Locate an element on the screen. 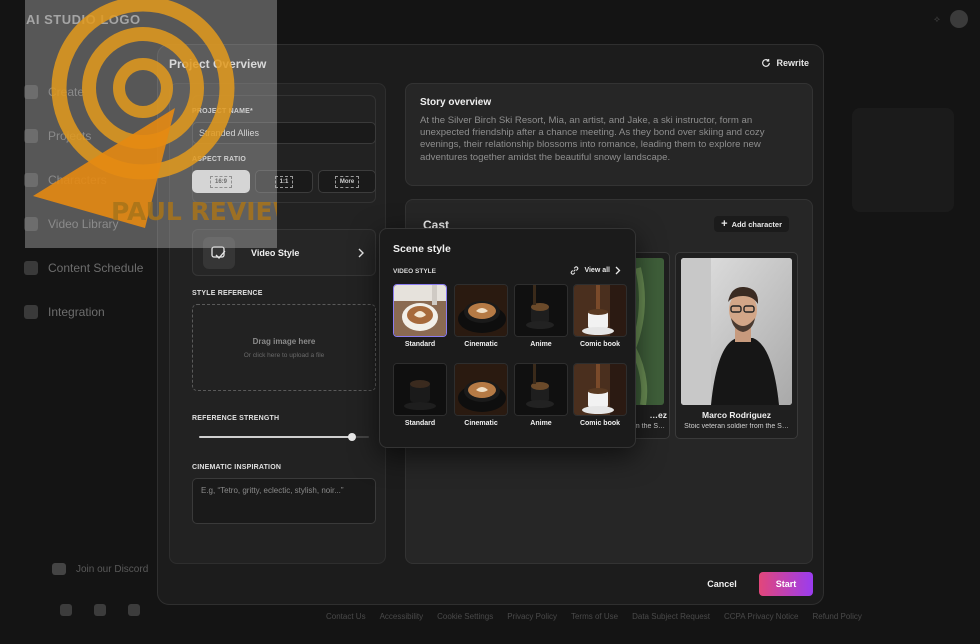  project-name-label: PROJECT NAME* is located at coordinates (222, 111).